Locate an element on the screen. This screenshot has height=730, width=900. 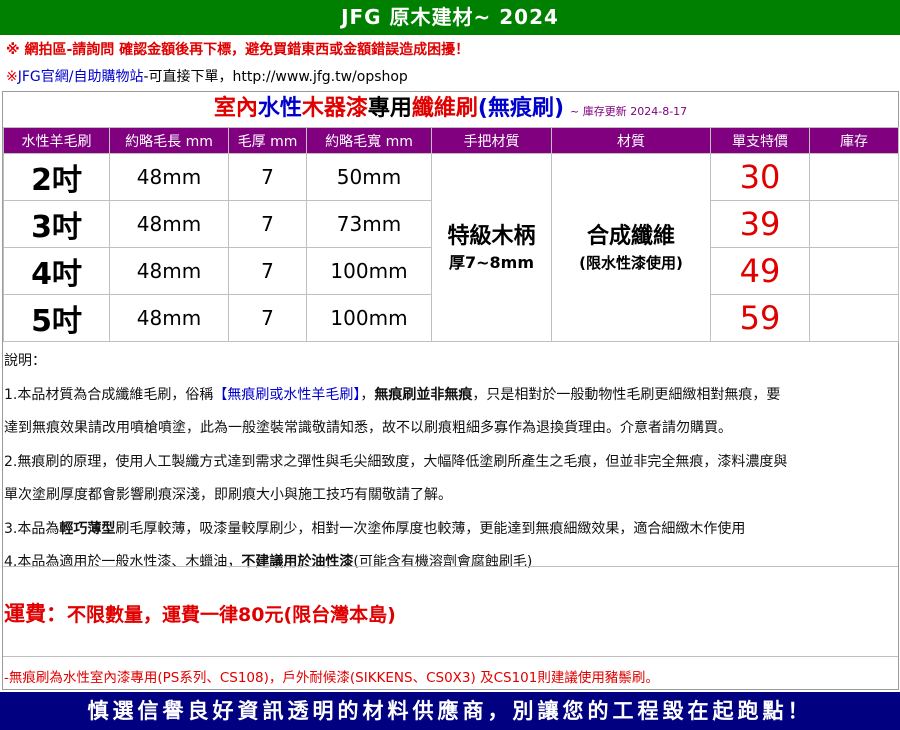
col-header-price: 單支特價 is located at coordinates (760, 140).